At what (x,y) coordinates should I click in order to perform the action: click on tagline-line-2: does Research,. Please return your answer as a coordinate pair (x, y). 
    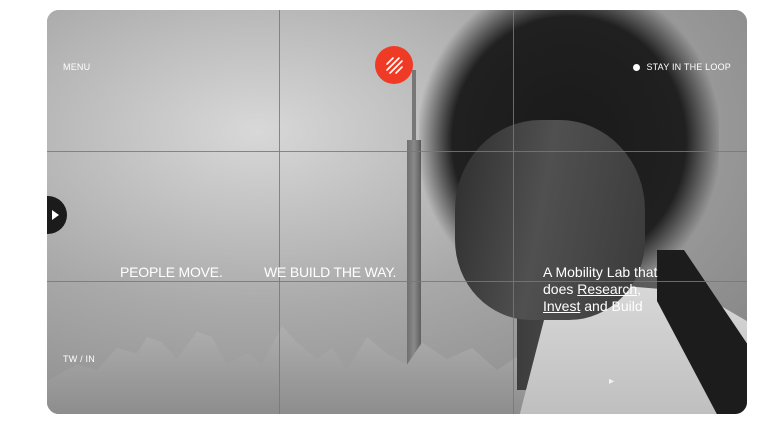
    Looking at the image, I should click on (623, 289).